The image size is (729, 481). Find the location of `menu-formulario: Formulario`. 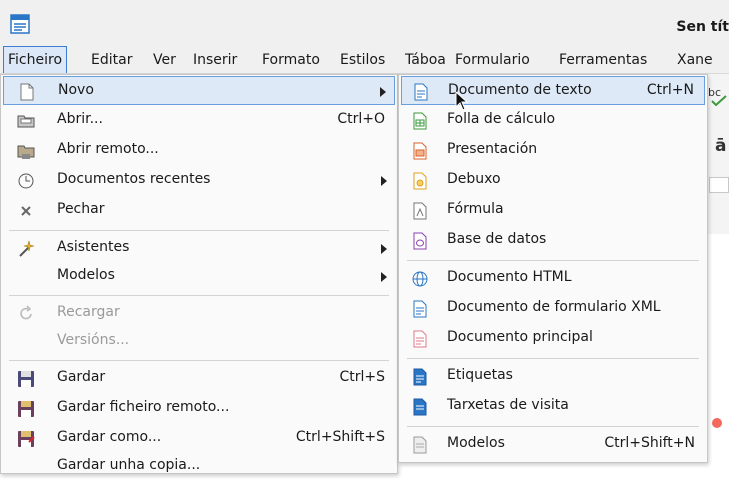

menu-formulario: Formulario is located at coordinates (492, 59).